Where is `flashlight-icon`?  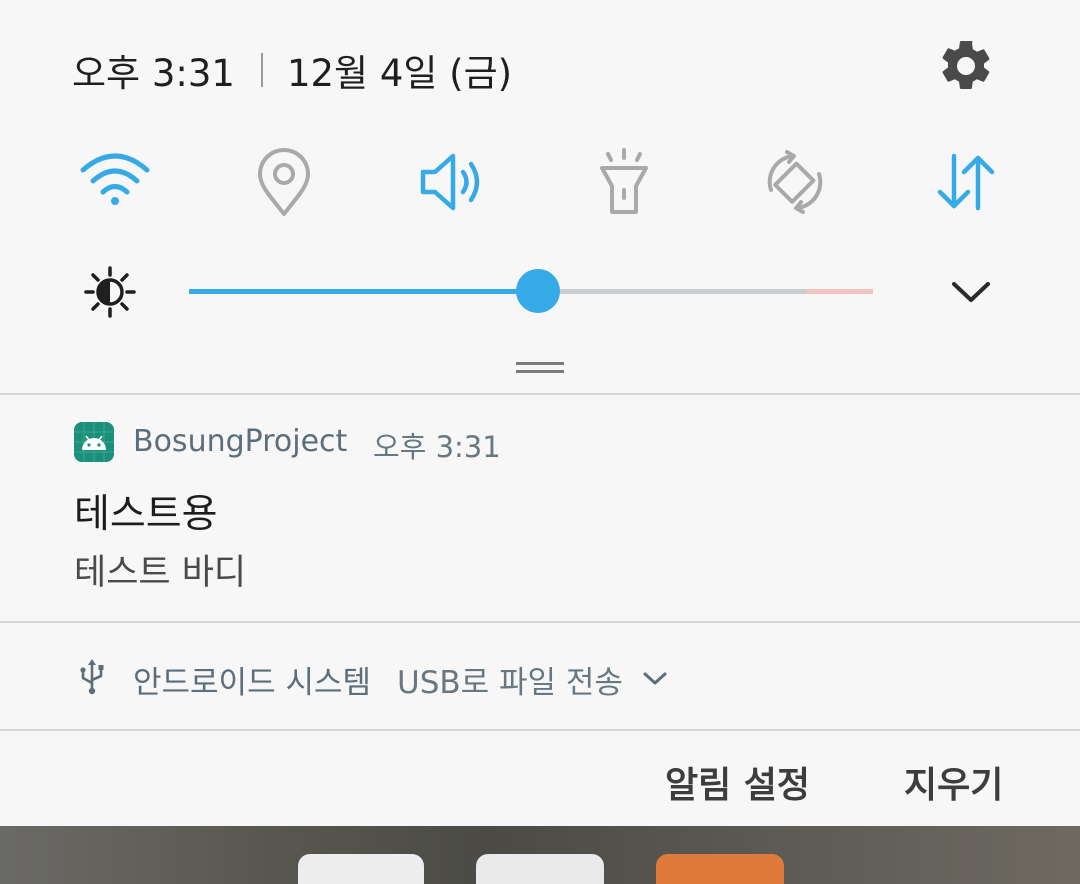
flashlight-icon is located at coordinates (624, 182).